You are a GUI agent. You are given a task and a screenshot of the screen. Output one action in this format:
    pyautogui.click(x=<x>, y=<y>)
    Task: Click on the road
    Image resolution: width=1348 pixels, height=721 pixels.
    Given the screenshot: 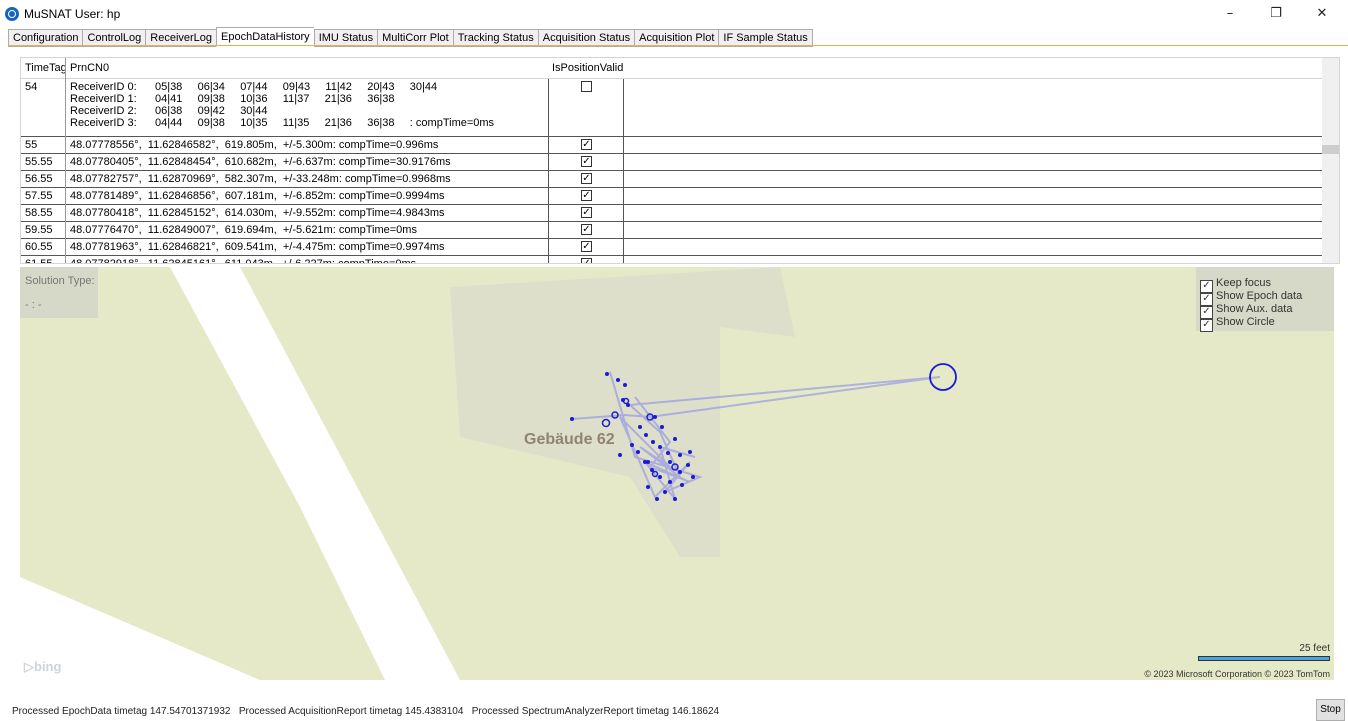 What is the action you would take?
    pyautogui.click(x=315, y=473)
    